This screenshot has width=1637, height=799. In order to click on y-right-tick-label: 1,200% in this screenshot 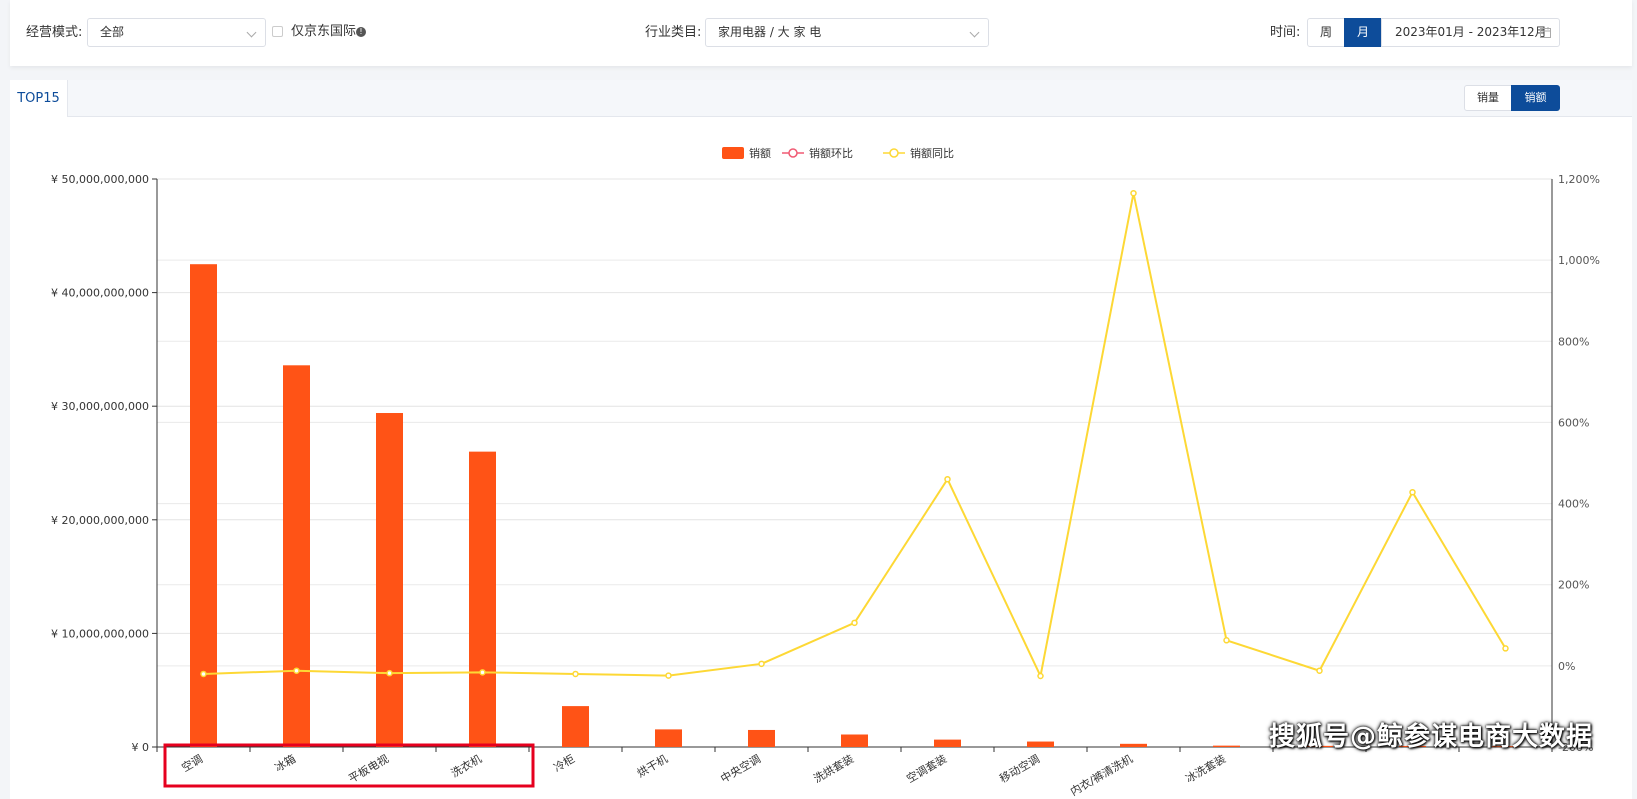, I will do `click(1579, 179)`.